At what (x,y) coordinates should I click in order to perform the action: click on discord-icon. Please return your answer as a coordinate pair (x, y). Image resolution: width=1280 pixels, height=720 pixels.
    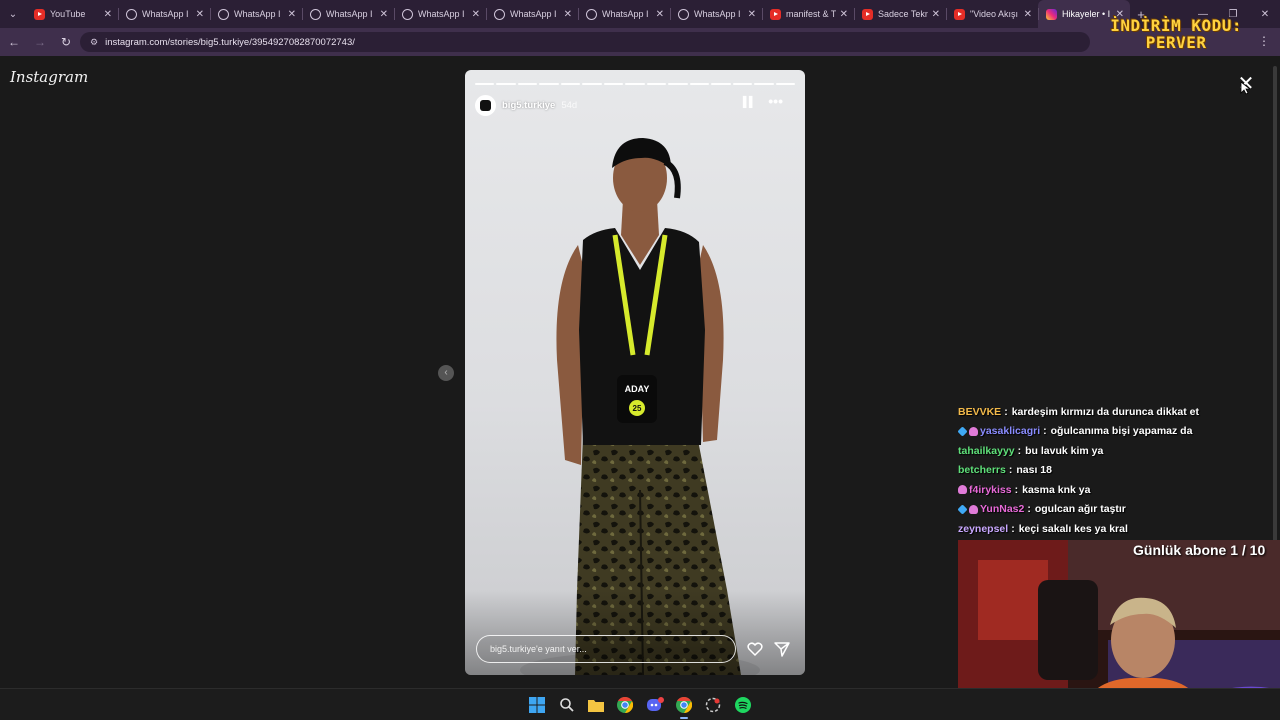
    Looking at the image, I should click on (655, 705).